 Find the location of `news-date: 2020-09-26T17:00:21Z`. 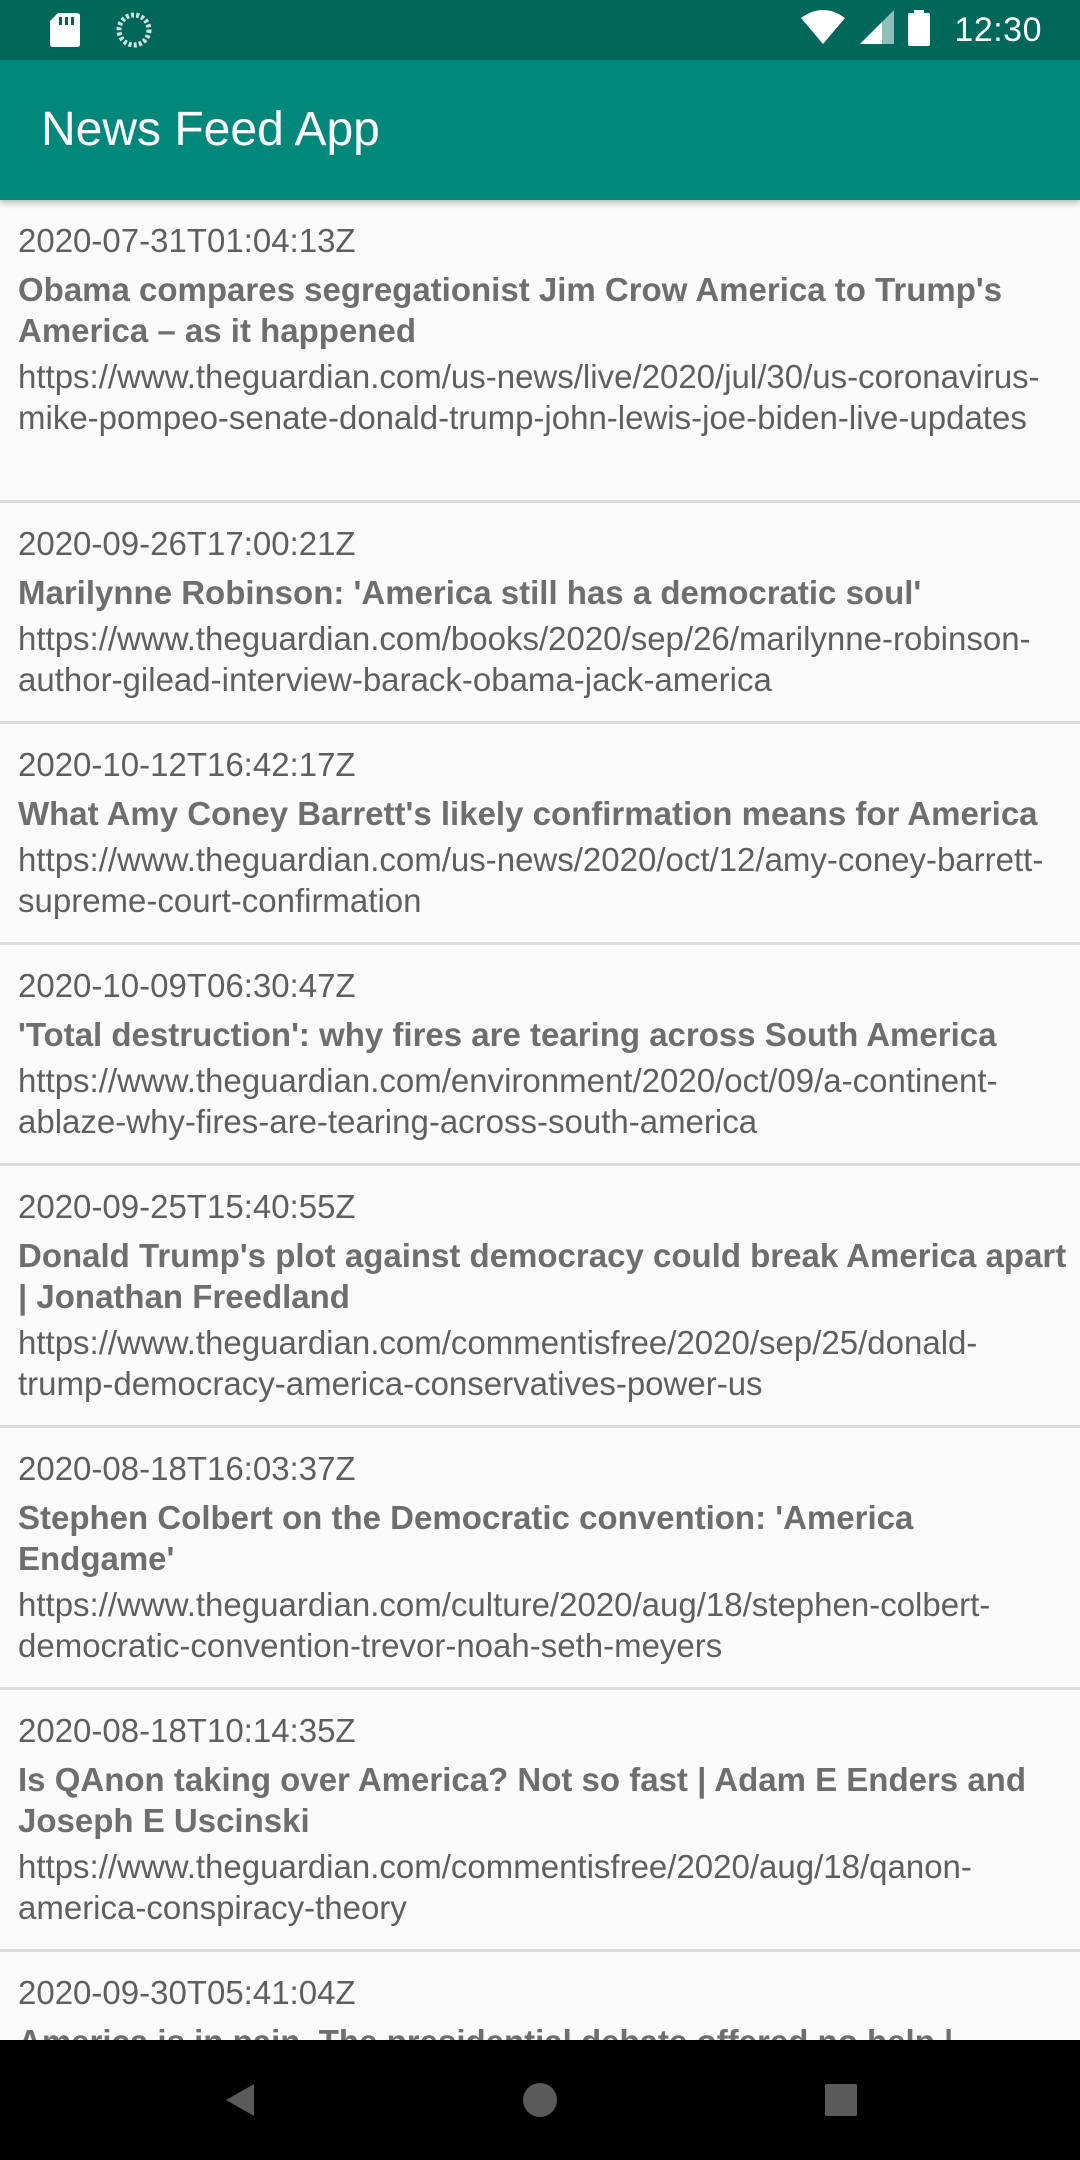

news-date: 2020-09-26T17:00:21Z is located at coordinates (187, 543).